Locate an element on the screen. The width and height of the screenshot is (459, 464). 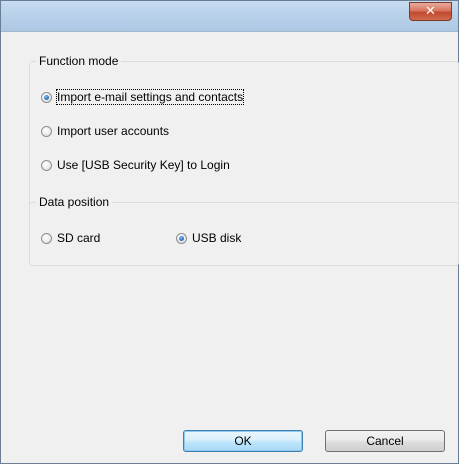
radio-usb-disk: USB disk is located at coordinates (208, 238).